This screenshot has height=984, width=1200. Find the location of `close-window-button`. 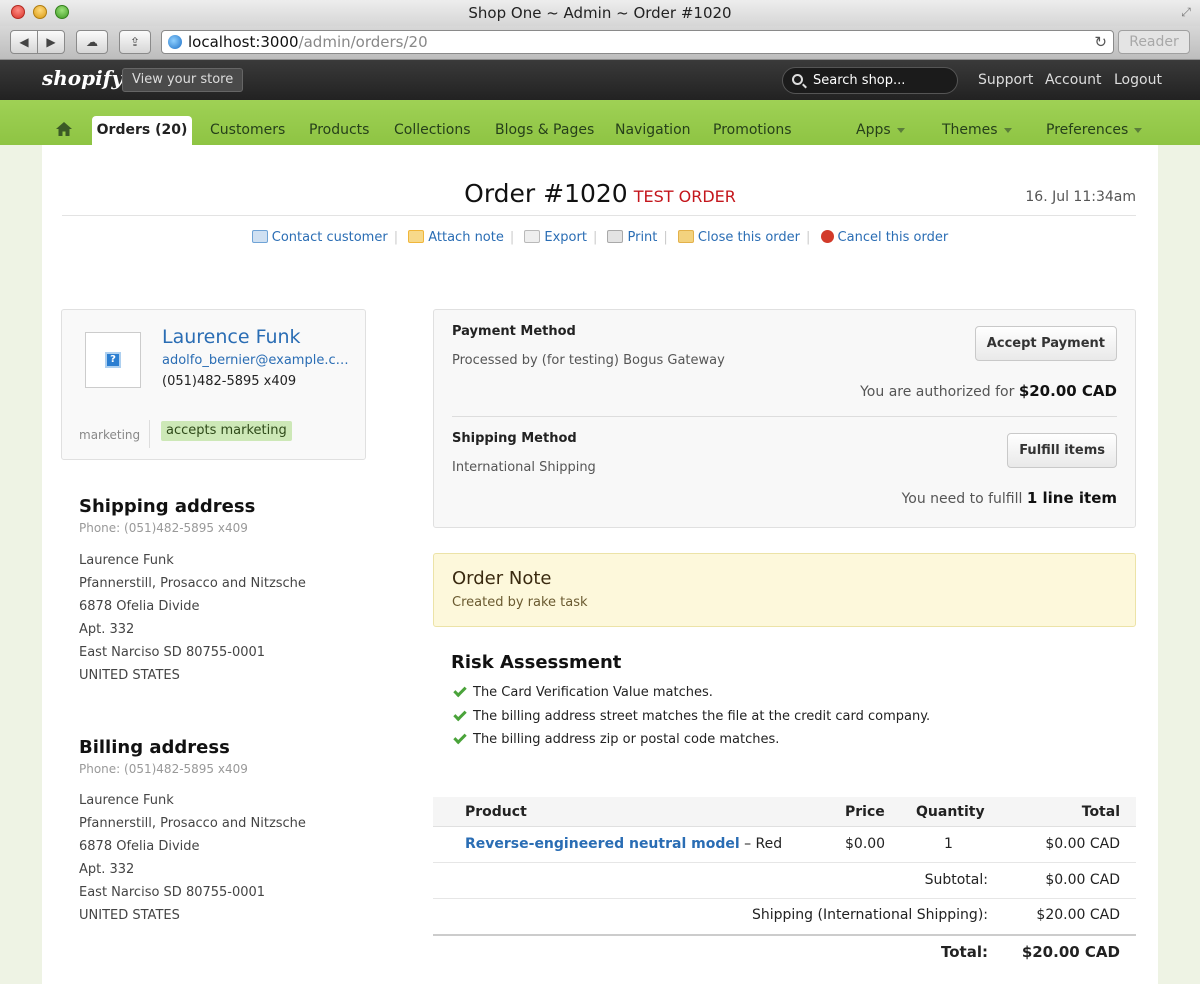

close-window-button is located at coordinates (18, 12).